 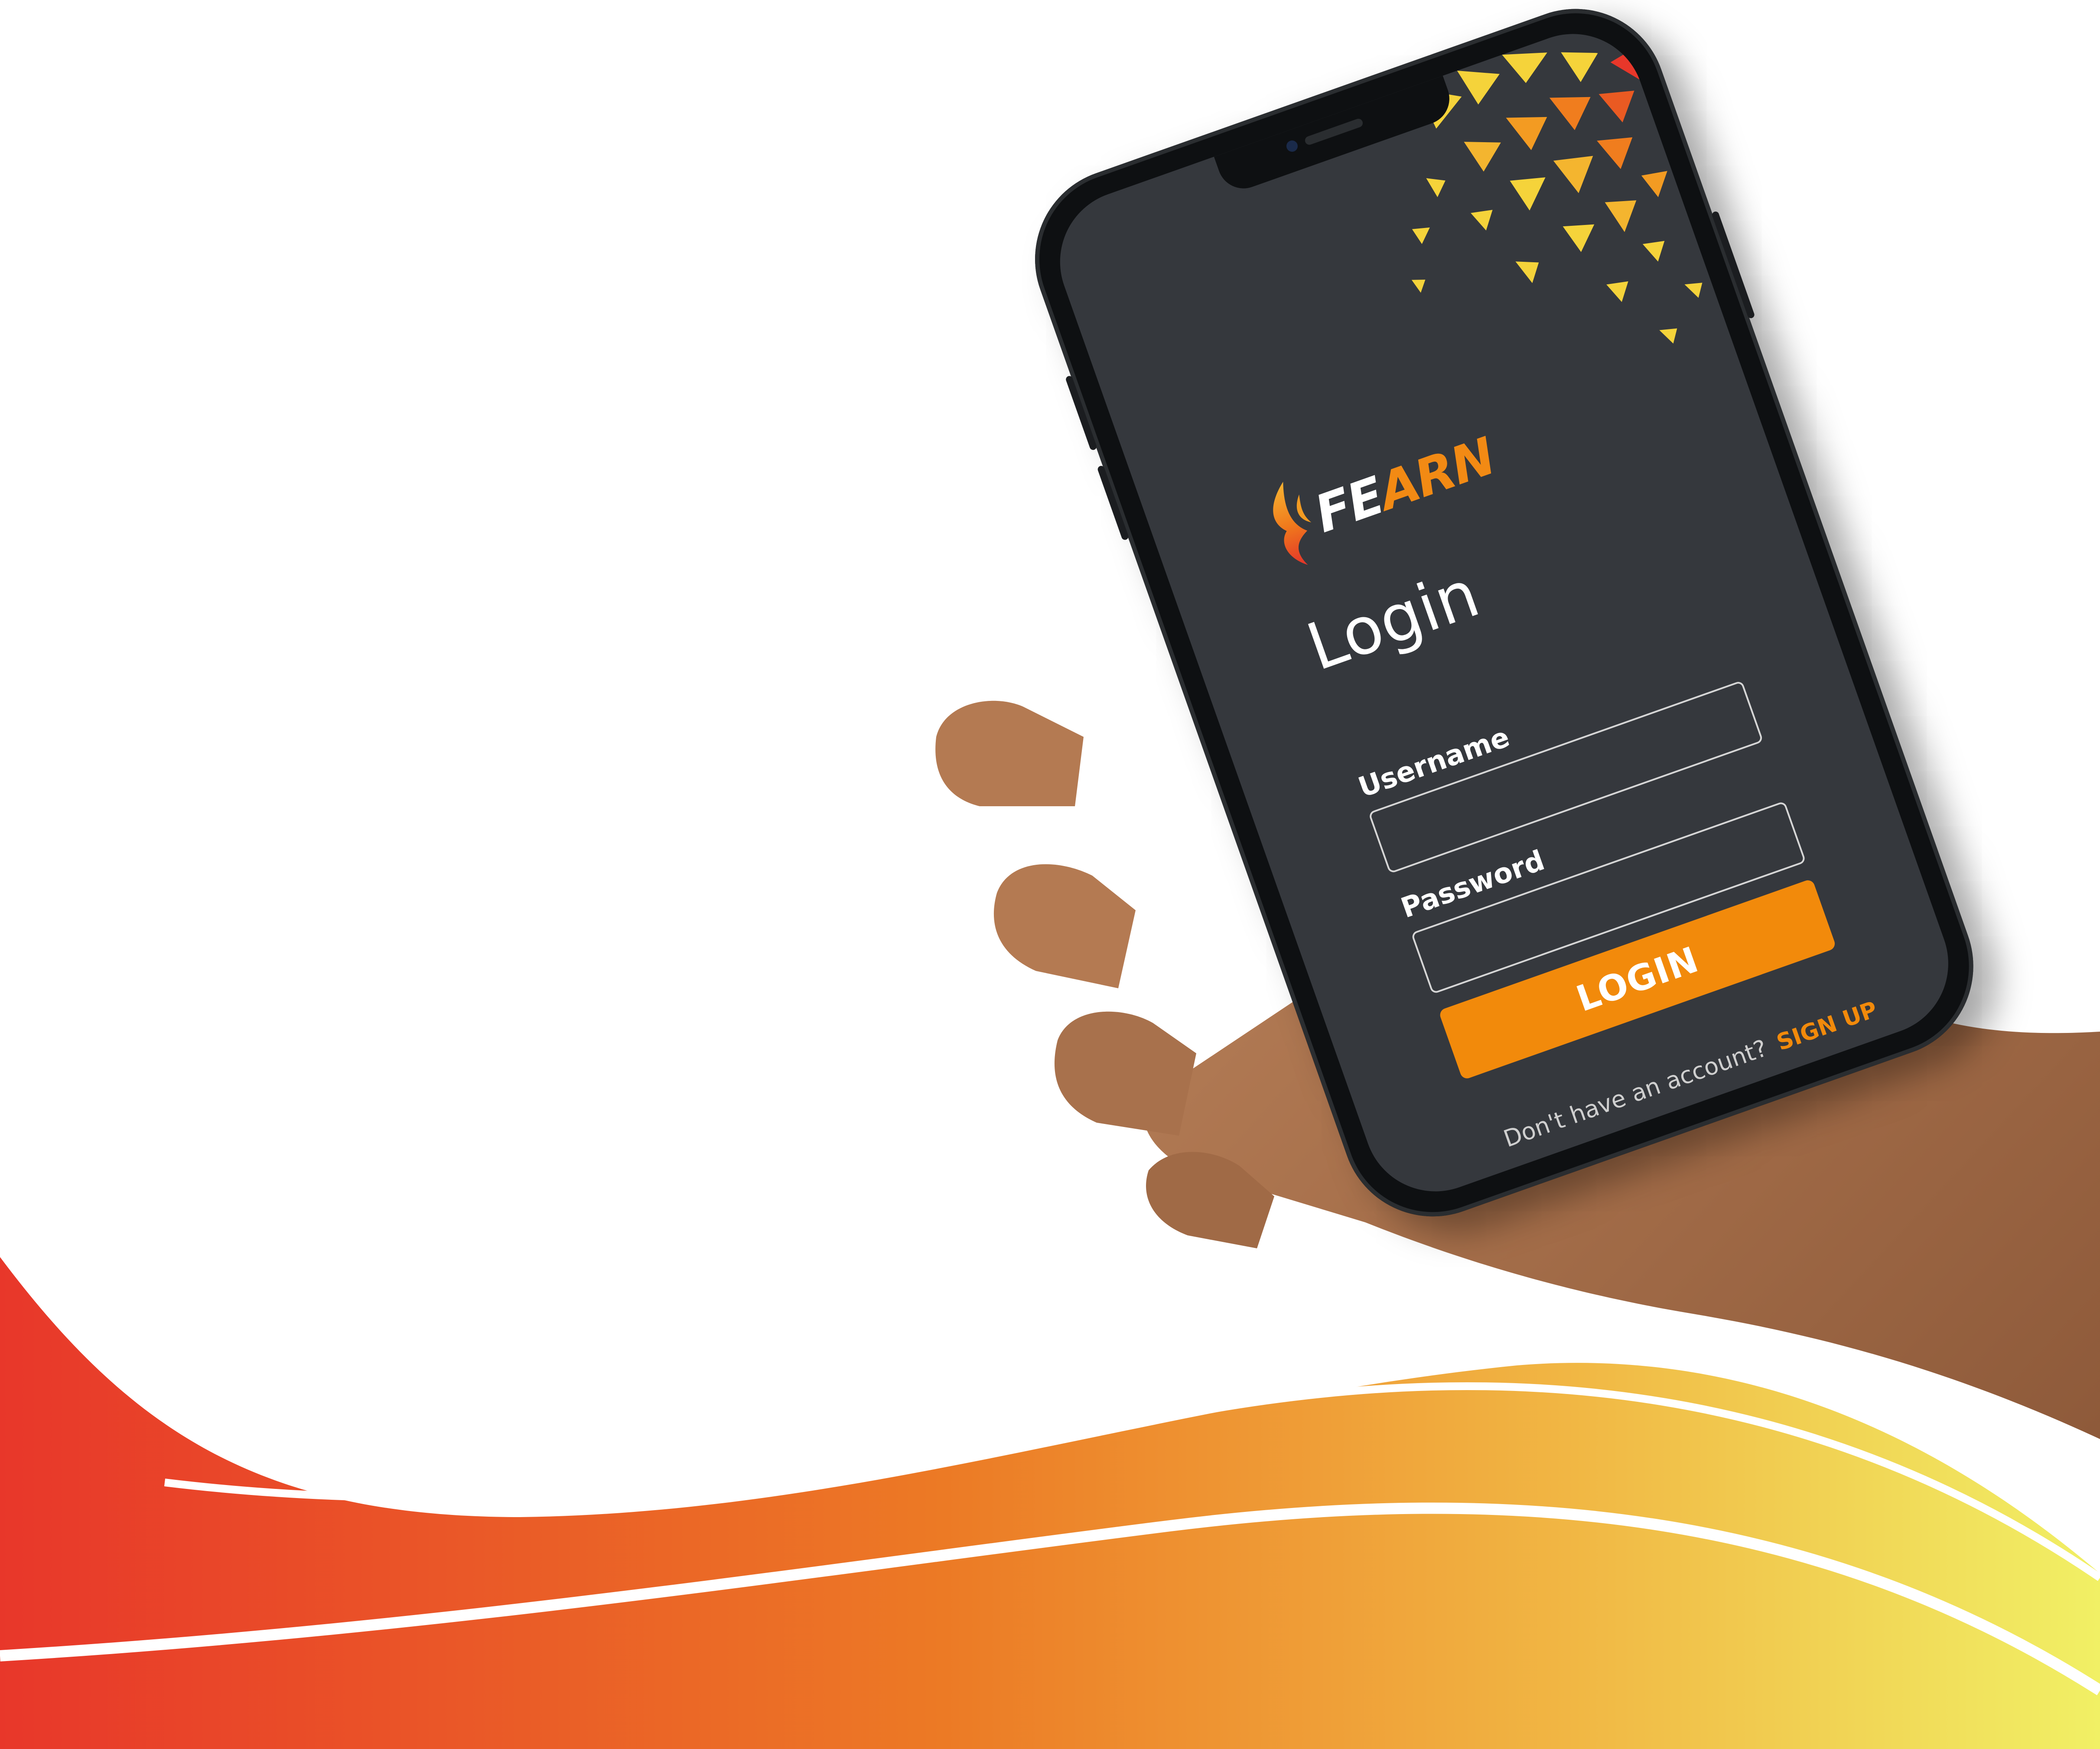 What do you see at coordinates (1292, 146) in the screenshot?
I see `front-camera` at bounding box center [1292, 146].